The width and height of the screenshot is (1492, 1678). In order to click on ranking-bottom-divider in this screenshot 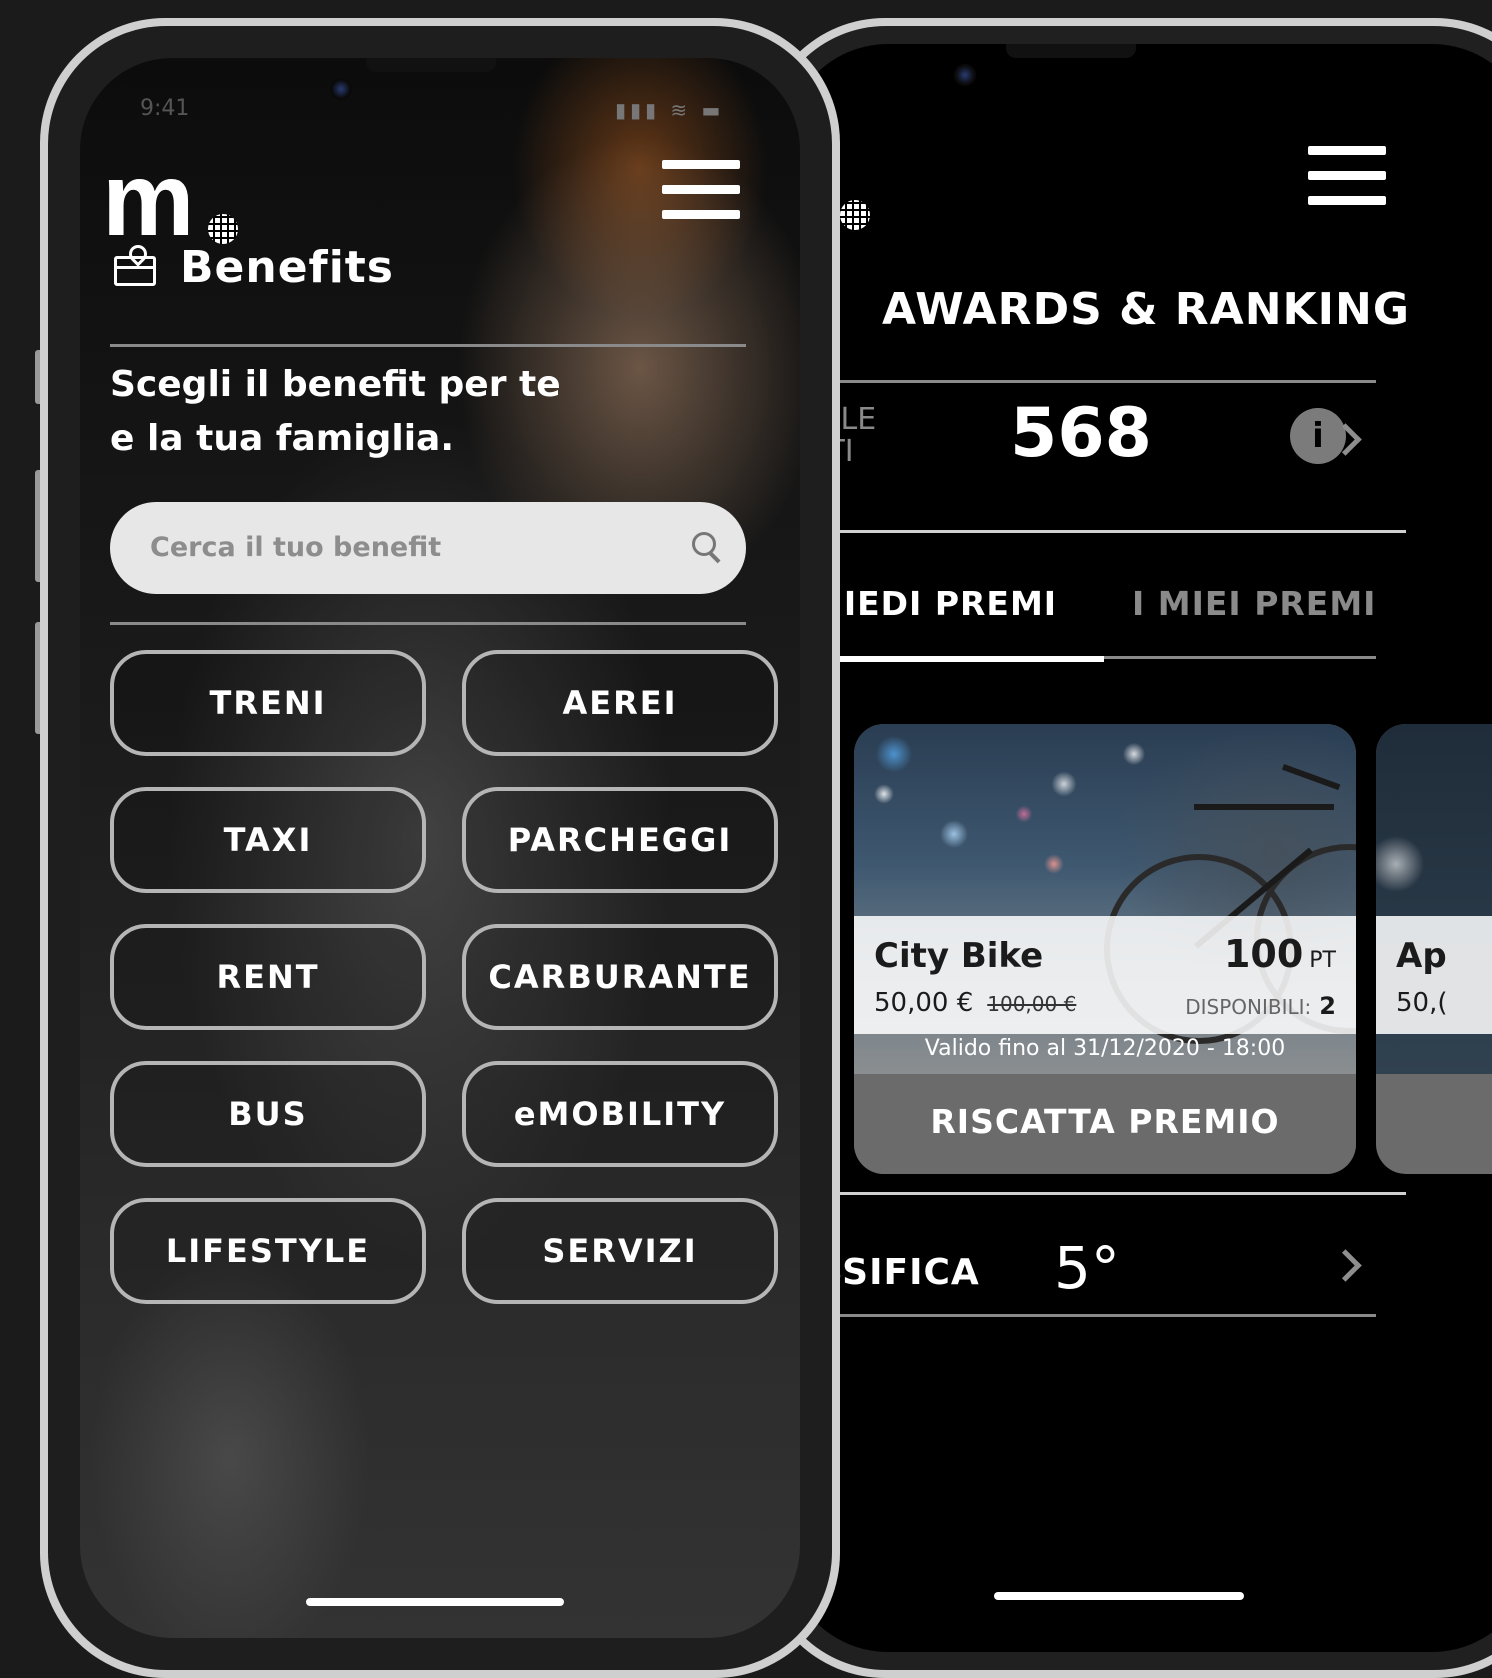, I will do `click(1081, 1315)`.